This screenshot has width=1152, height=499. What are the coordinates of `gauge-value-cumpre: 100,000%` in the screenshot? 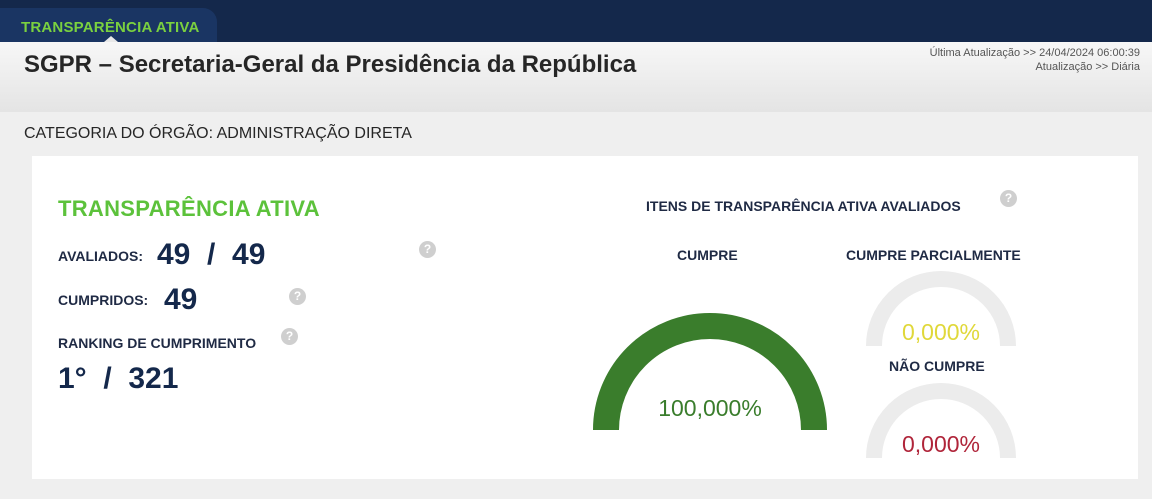 It's located at (710, 408).